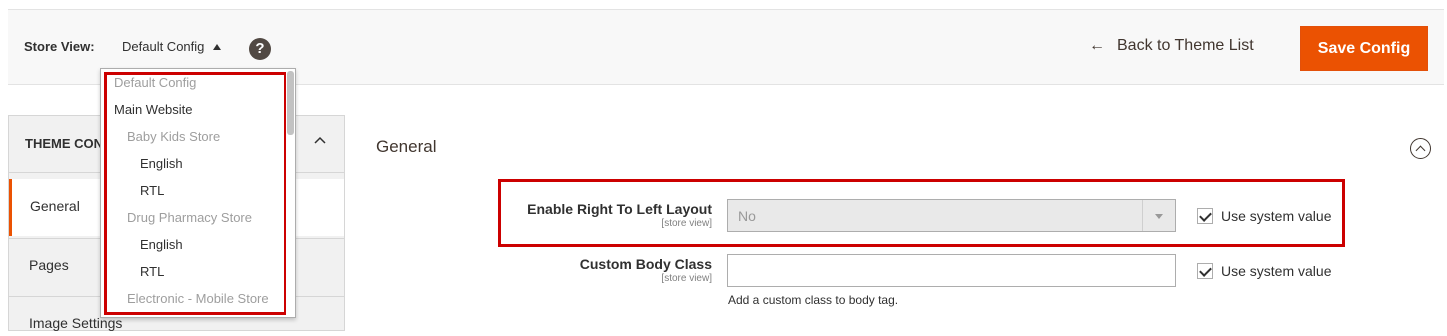 The image size is (1447, 336). I want to click on custom-body-class-input, so click(951, 270).